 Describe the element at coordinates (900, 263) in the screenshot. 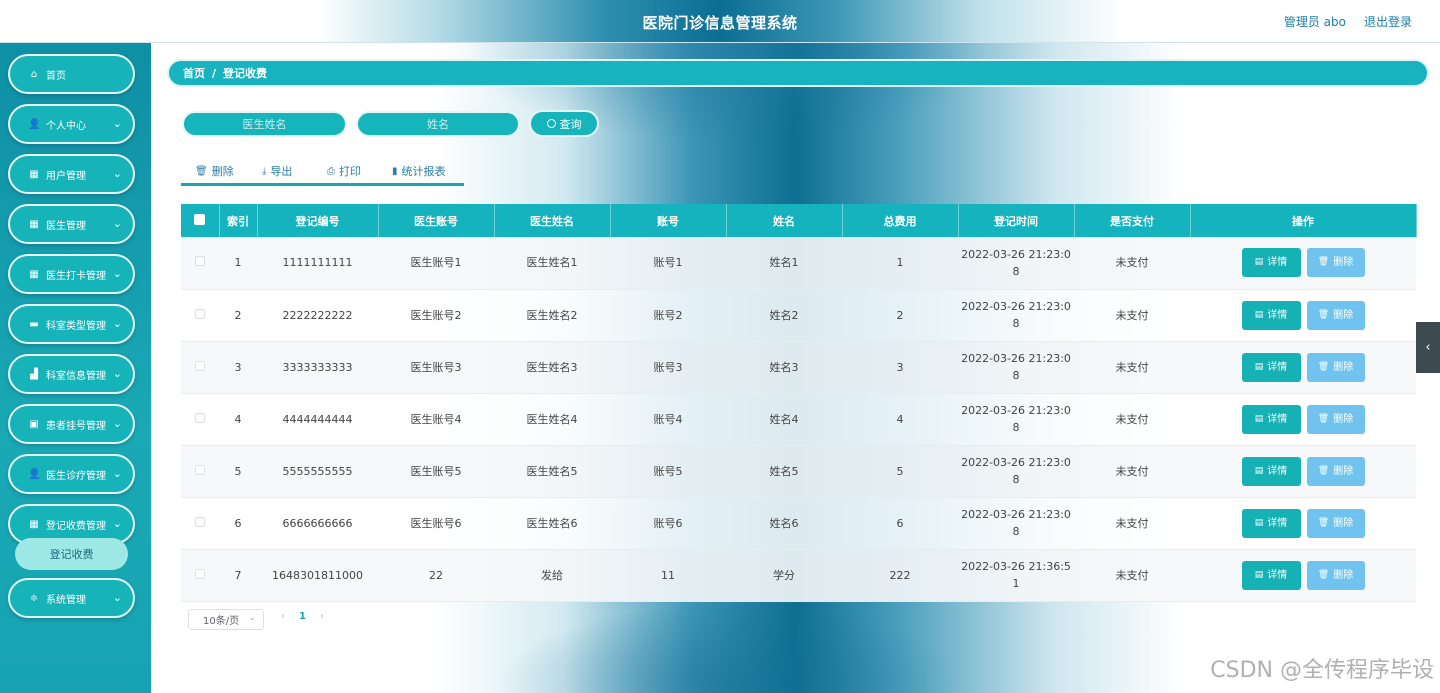

I see `table-cell-total: 1` at that location.